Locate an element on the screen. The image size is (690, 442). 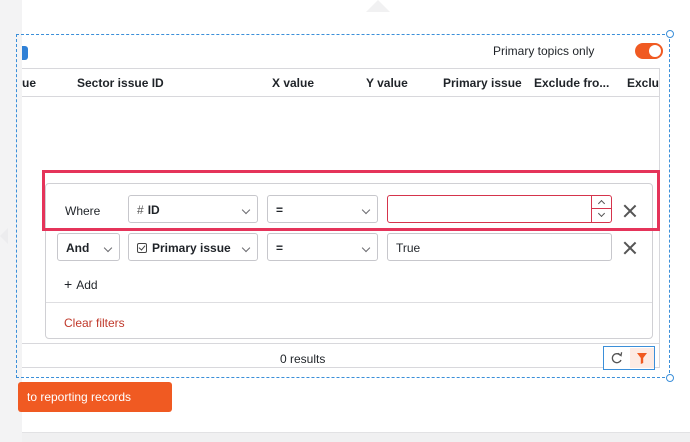
primary-action-button: to reporting records is located at coordinates (95, 397).